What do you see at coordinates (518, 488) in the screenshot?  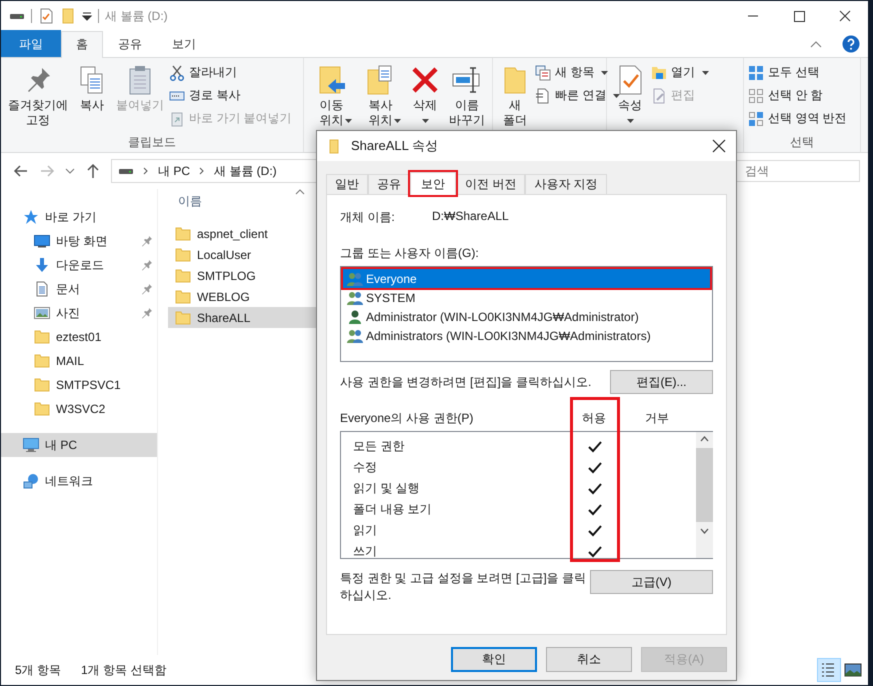 I see `permission-row: 읽기 및 실행` at bounding box center [518, 488].